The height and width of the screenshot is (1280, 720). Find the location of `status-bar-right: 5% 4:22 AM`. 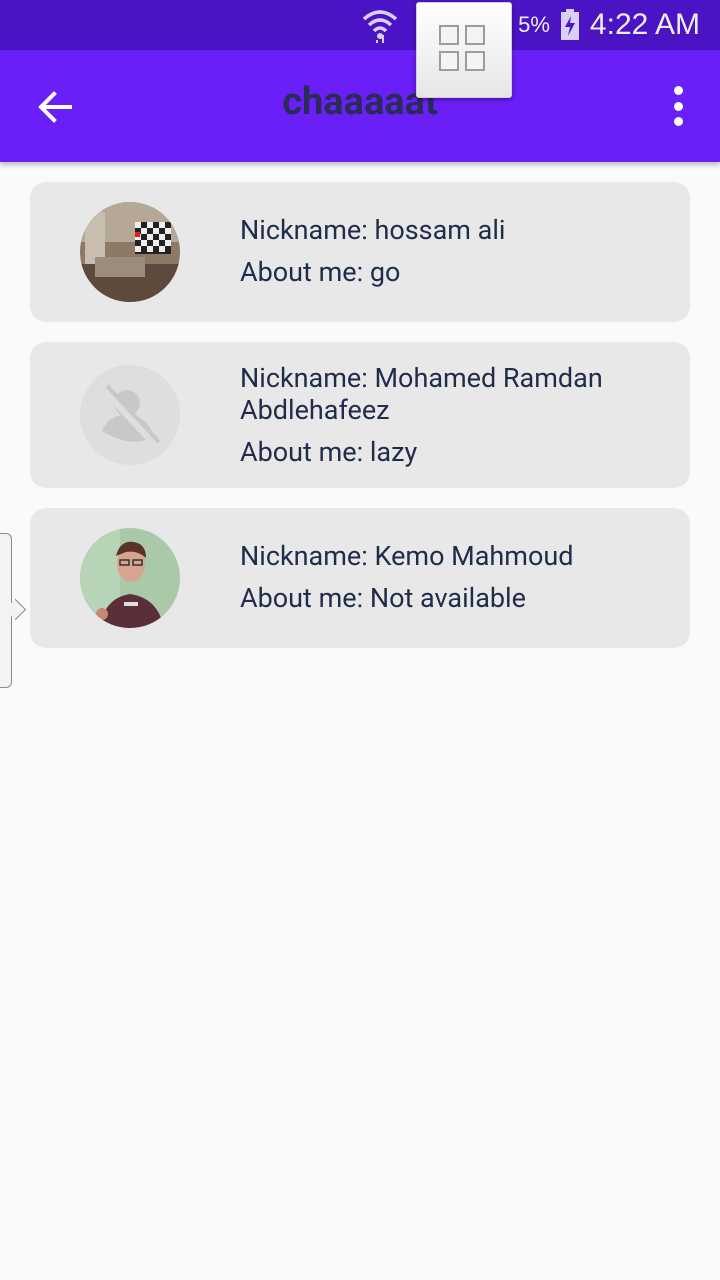

status-bar-right: 5% 4:22 AM is located at coordinates (531, 25).